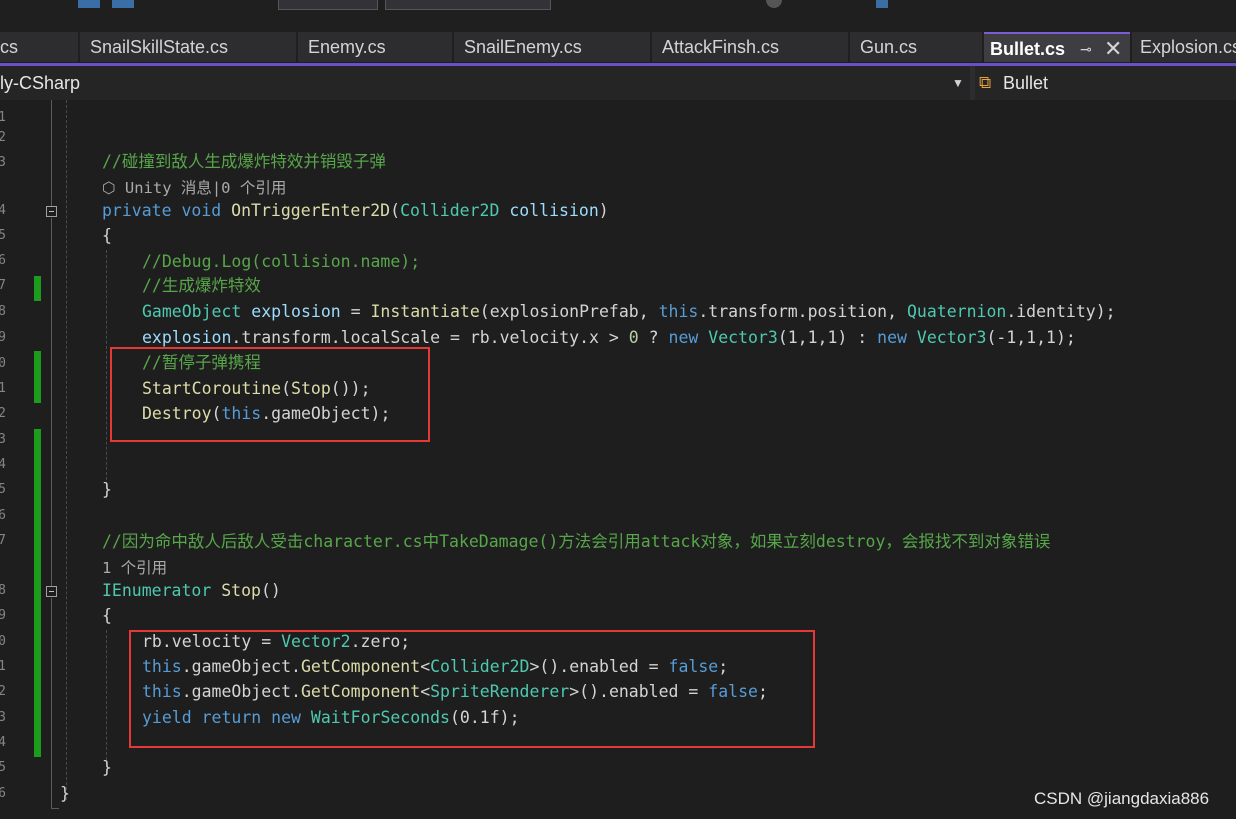 This screenshot has height=819, width=1236. What do you see at coordinates (889, 47) in the screenshot?
I see `tab-label: Gun.cs` at bounding box center [889, 47].